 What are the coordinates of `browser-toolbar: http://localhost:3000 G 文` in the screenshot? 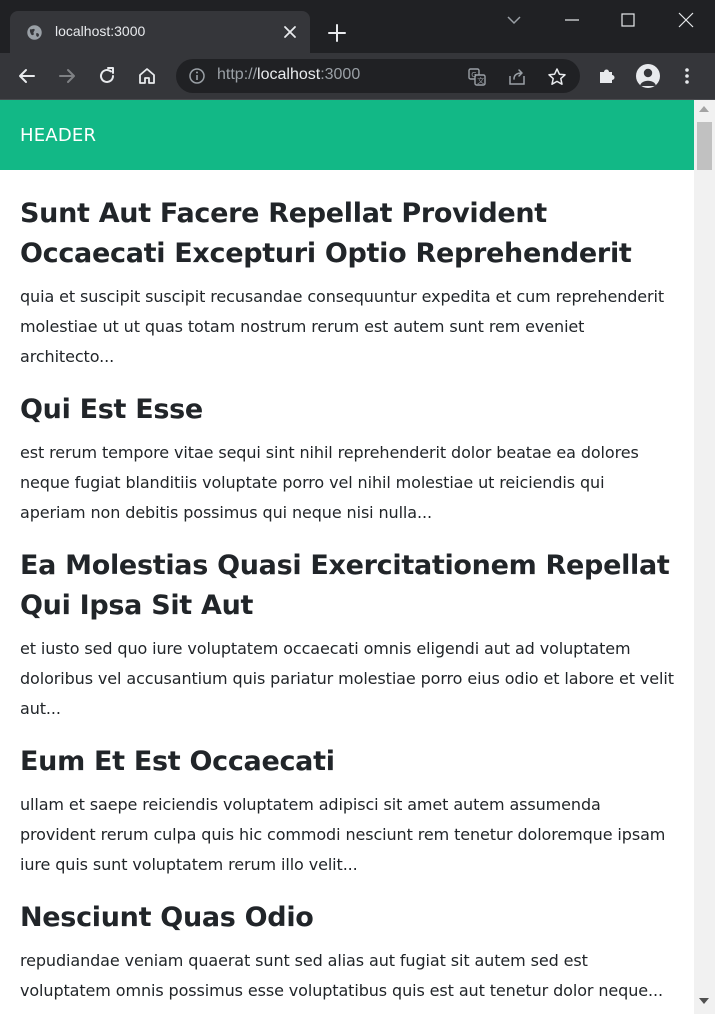 It's located at (357, 76).